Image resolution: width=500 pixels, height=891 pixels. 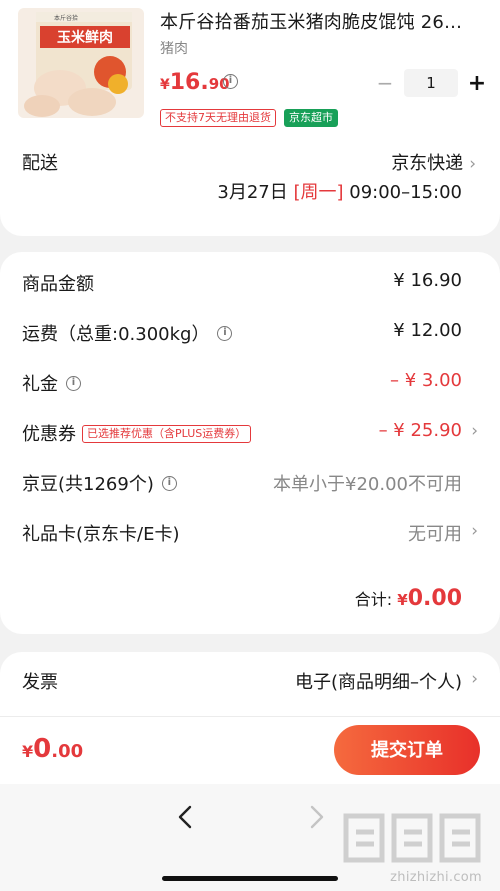 What do you see at coordinates (477, 83) in the screenshot?
I see `increase-button: +` at bounding box center [477, 83].